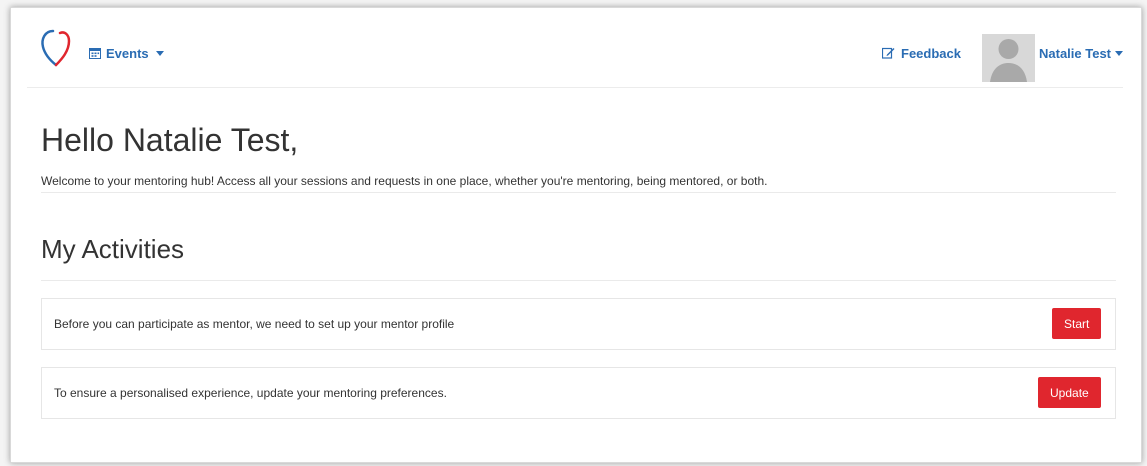  Describe the element at coordinates (1069, 392) in the screenshot. I see `update-button: Update` at that location.